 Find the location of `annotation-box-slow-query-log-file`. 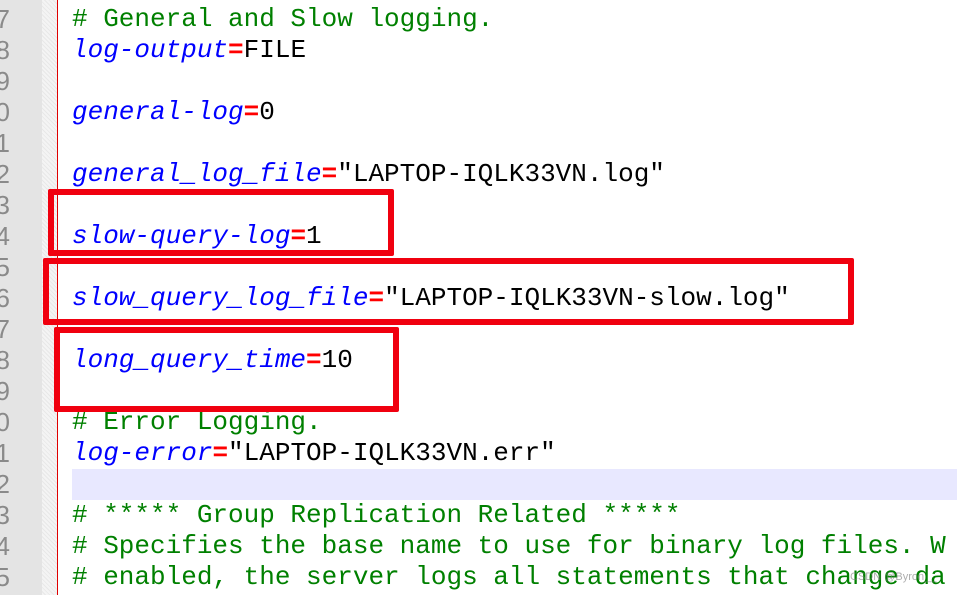

annotation-box-slow-query-log-file is located at coordinates (448, 291).